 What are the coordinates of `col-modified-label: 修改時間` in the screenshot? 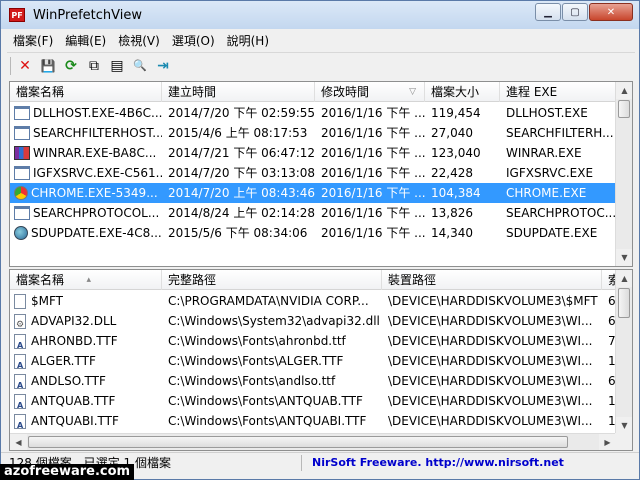 It's located at (345, 92).